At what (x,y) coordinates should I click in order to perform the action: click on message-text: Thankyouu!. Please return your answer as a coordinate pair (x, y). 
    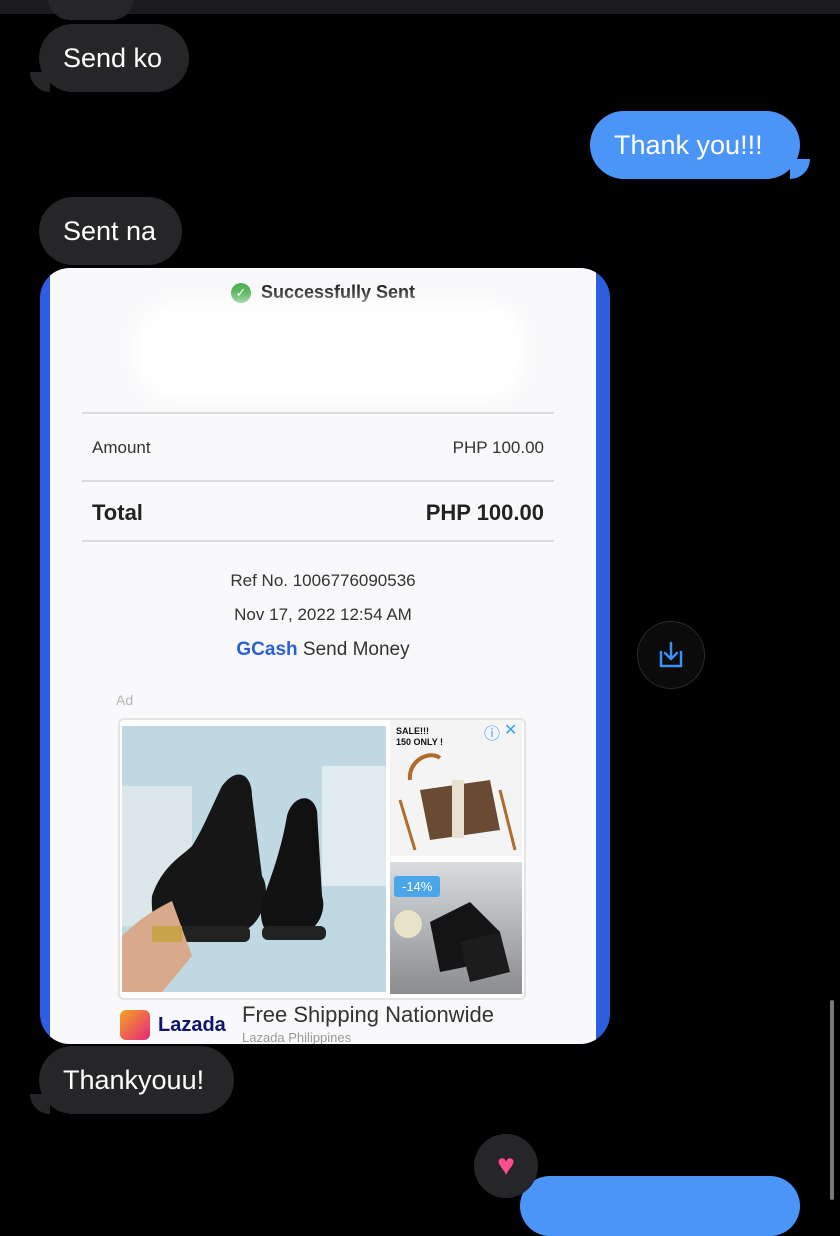
    Looking at the image, I should click on (134, 1079).